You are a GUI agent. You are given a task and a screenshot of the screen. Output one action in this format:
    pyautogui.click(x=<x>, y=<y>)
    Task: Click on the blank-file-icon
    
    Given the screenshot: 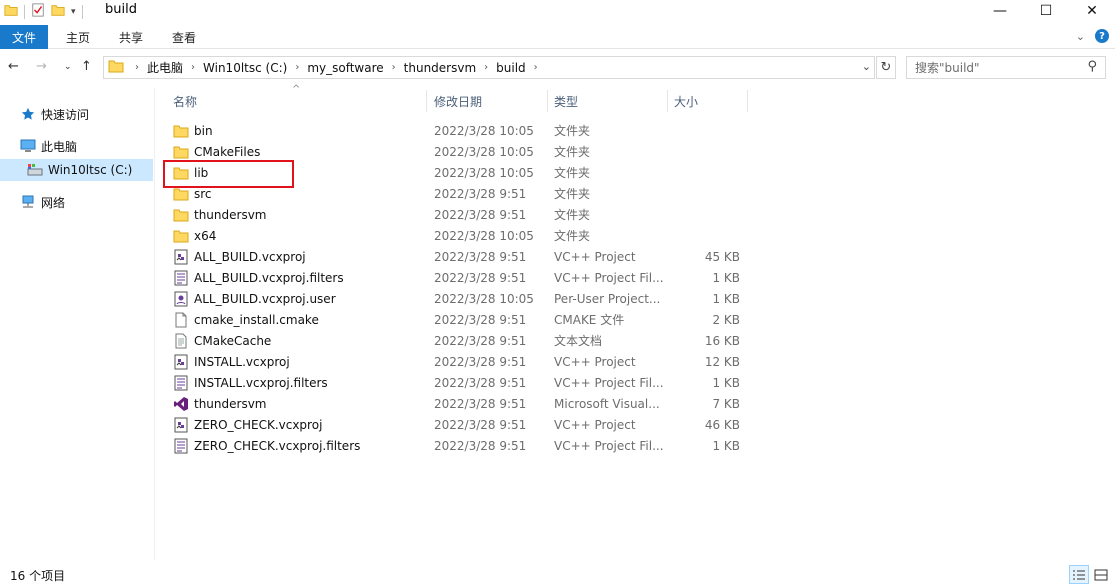 What is the action you would take?
    pyautogui.click(x=181, y=320)
    